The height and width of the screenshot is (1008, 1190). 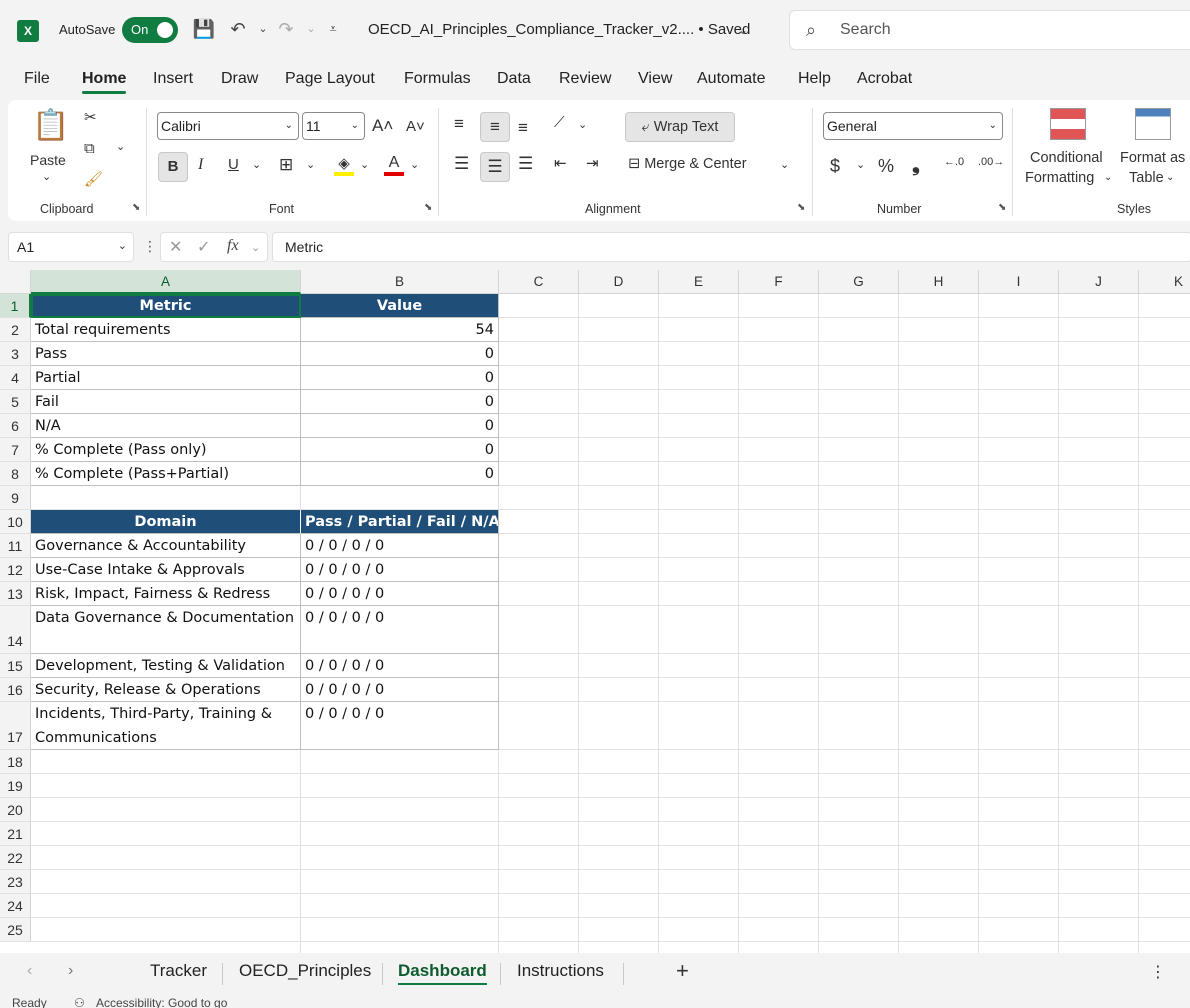 I want to click on metric-header-cell: Metric, so click(x=166, y=306).